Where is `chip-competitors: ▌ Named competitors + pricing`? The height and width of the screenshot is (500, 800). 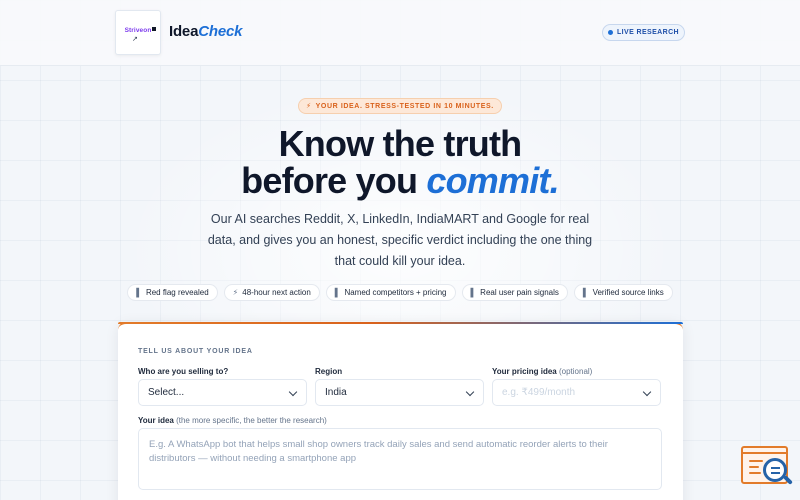
chip-competitors: ▌ Named competitors + pricing is located at coordinates (390, 292).